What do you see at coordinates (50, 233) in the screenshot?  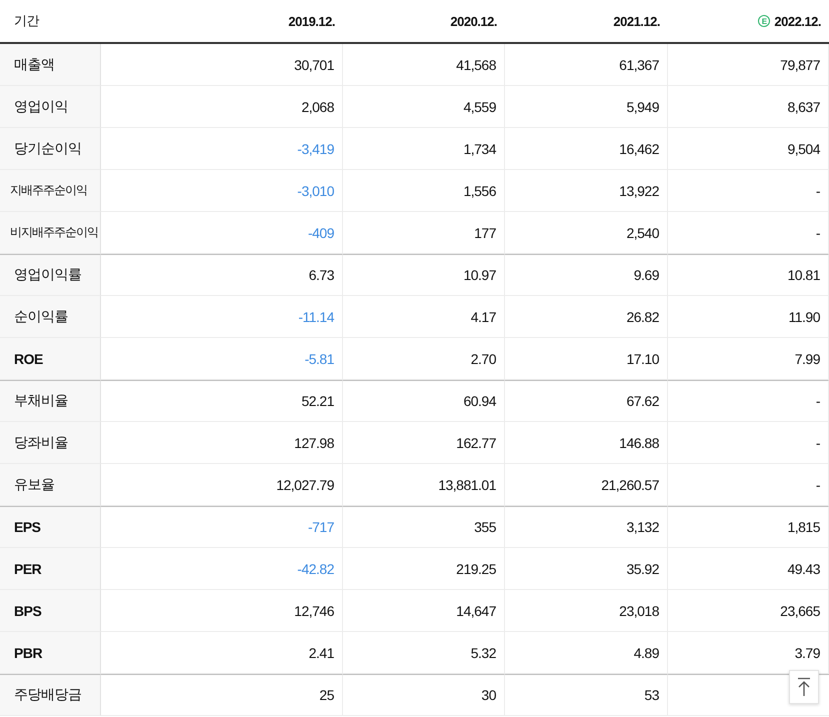 I see `row-header: 비지배주주순이익` at bounding box center [50, 233].